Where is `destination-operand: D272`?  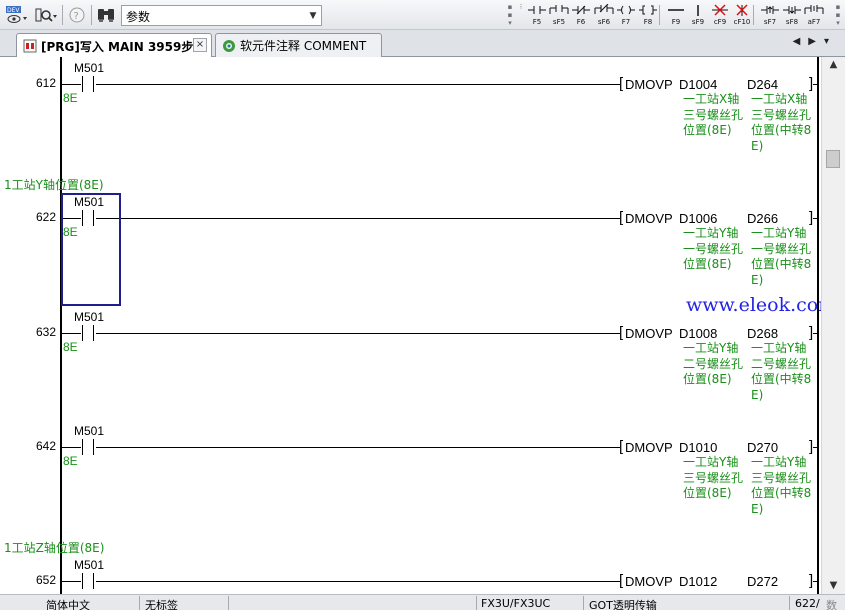 destination-operand: D272 is located at coordinates (762, 581).